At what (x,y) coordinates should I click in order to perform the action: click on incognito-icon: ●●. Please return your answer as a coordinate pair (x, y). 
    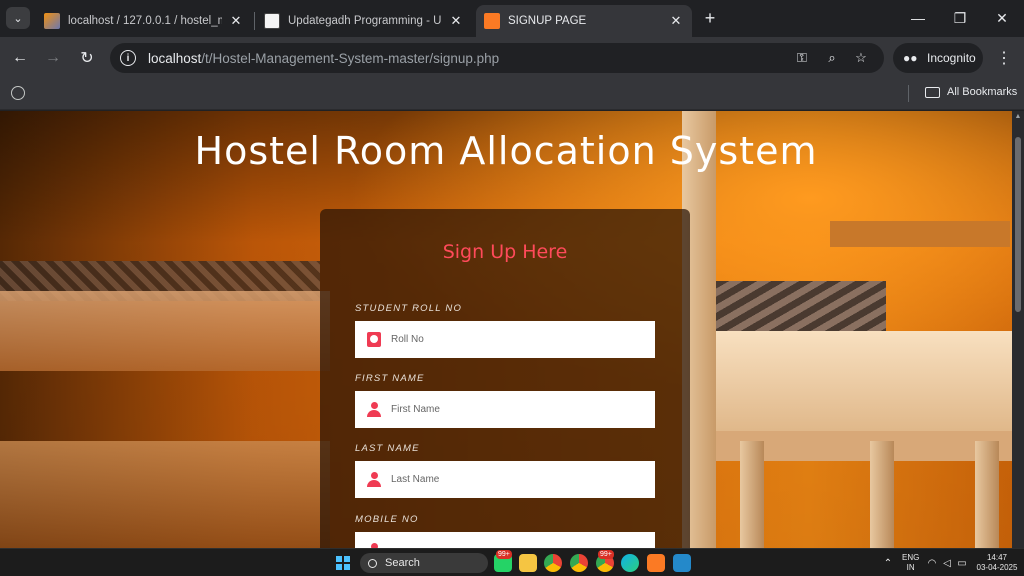
    Looking at the image, I should click on (910, 58).